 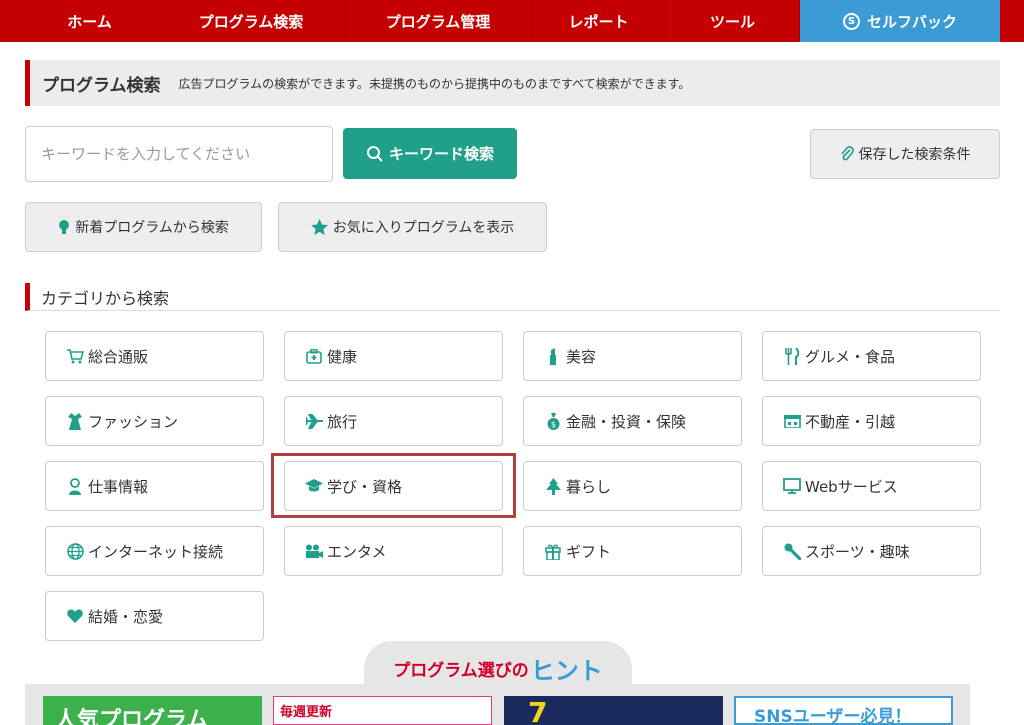 What do you see at coordinates (850, 356) in the screenshot?
I see `category-label: グルメ・食品` at bounding box center [850, 356].